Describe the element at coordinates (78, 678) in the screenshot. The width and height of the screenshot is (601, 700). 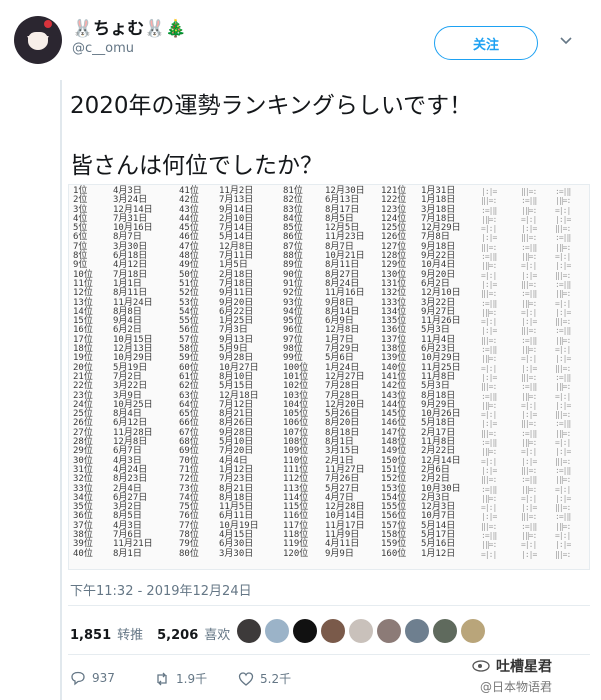
I see `reply-icon` at that location.